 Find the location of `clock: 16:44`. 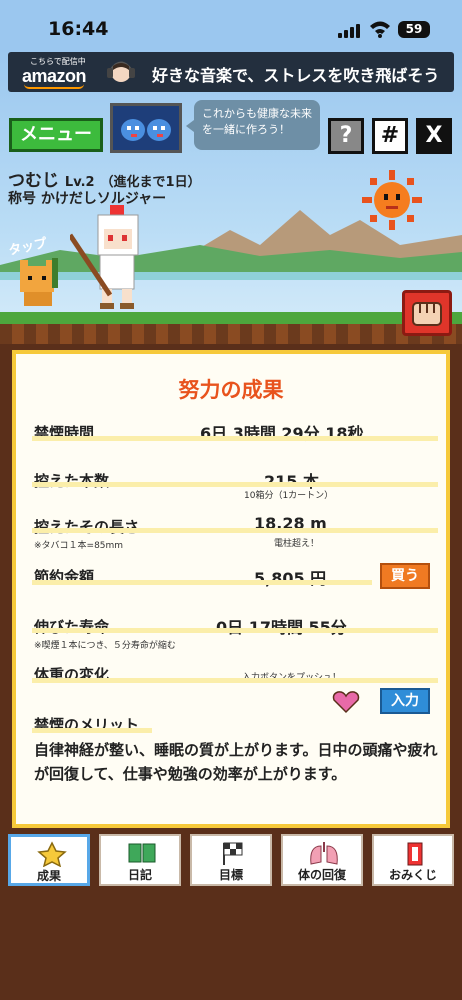

clock: 16:44 is located at coordinates (78, 29).